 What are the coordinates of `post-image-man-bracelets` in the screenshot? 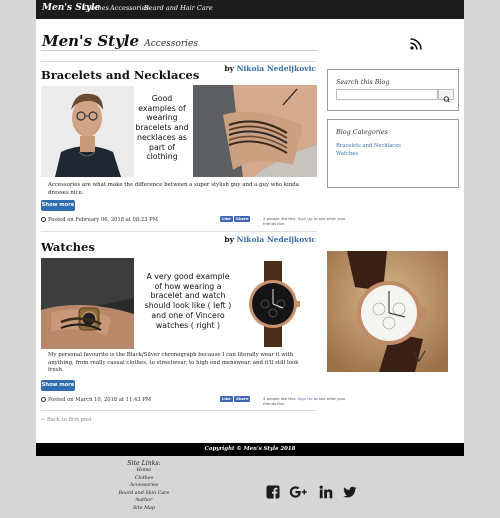 It's located at (87, 131).